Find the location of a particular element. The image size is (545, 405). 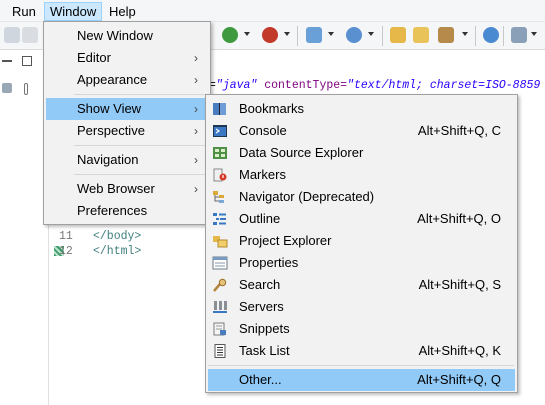

search-tool-icon is located at coordinates (446, 35).